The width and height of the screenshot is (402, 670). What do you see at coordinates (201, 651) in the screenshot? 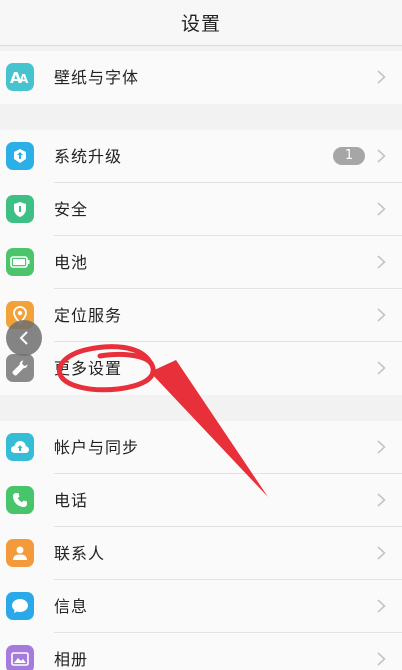
I see `settings-item-album: 相册` at bounding box center [201, 651].